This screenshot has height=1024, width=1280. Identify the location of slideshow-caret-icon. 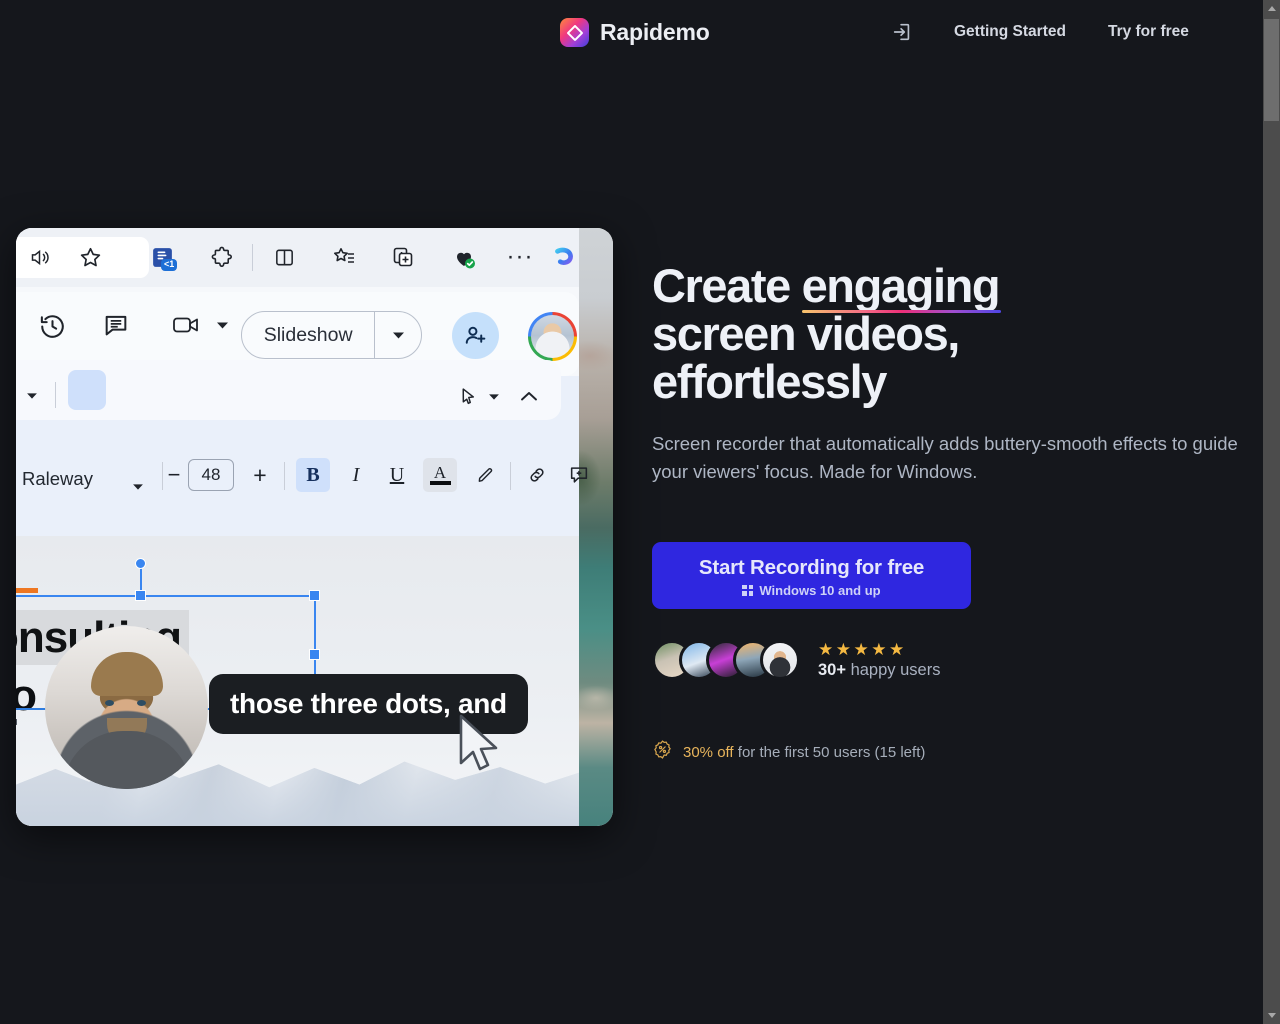
(398, 335).